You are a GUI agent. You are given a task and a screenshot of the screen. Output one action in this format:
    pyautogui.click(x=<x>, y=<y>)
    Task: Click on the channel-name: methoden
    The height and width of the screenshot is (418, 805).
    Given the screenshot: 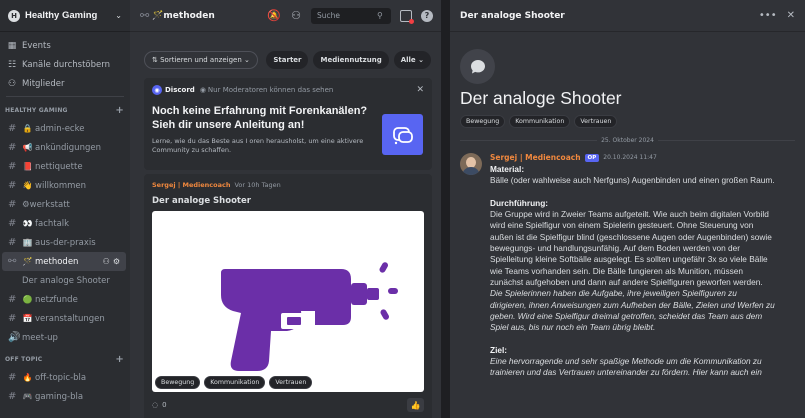 What is the action you would take?
    pyautogui.click(x=57, y=261)
    